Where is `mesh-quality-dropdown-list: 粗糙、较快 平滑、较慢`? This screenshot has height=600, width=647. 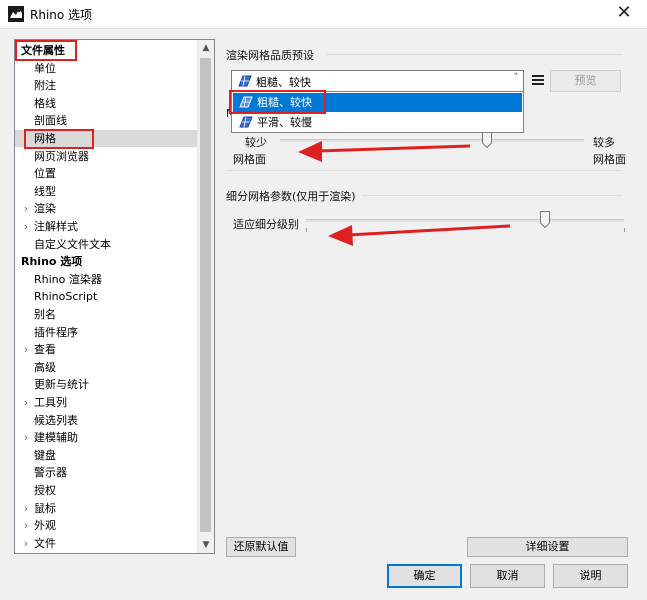 mesh-quality-dropdown-list: 粗糙、较快 平滑、较慢 is located at coordinates (377, 112).